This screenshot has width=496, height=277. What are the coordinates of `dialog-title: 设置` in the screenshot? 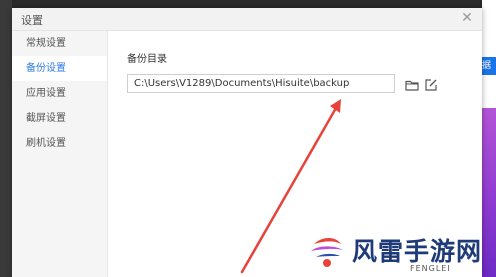 It's located at (32, 20).